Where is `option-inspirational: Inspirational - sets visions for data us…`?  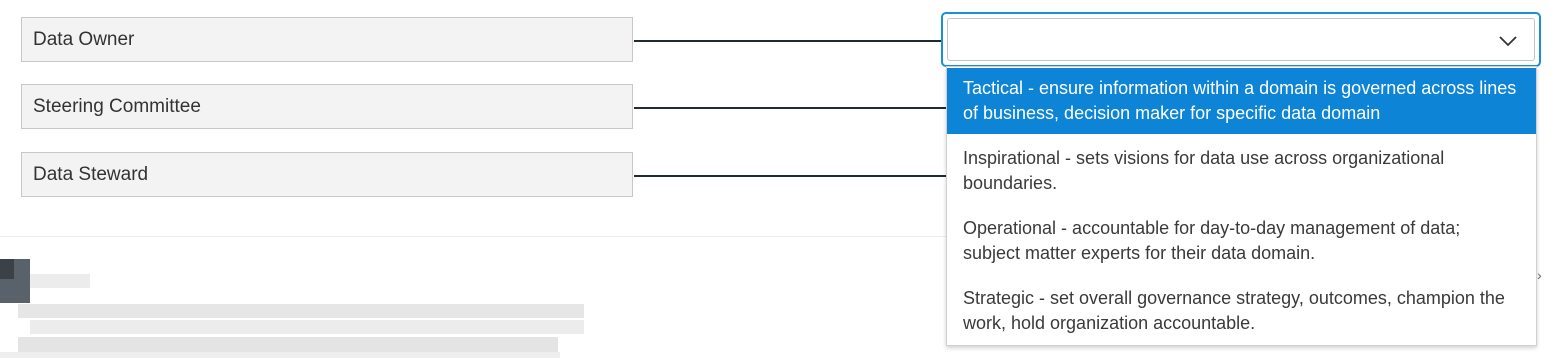
option-inspirational: Inspirational - sets visions for data us… is located at coordinates (1241, 173).